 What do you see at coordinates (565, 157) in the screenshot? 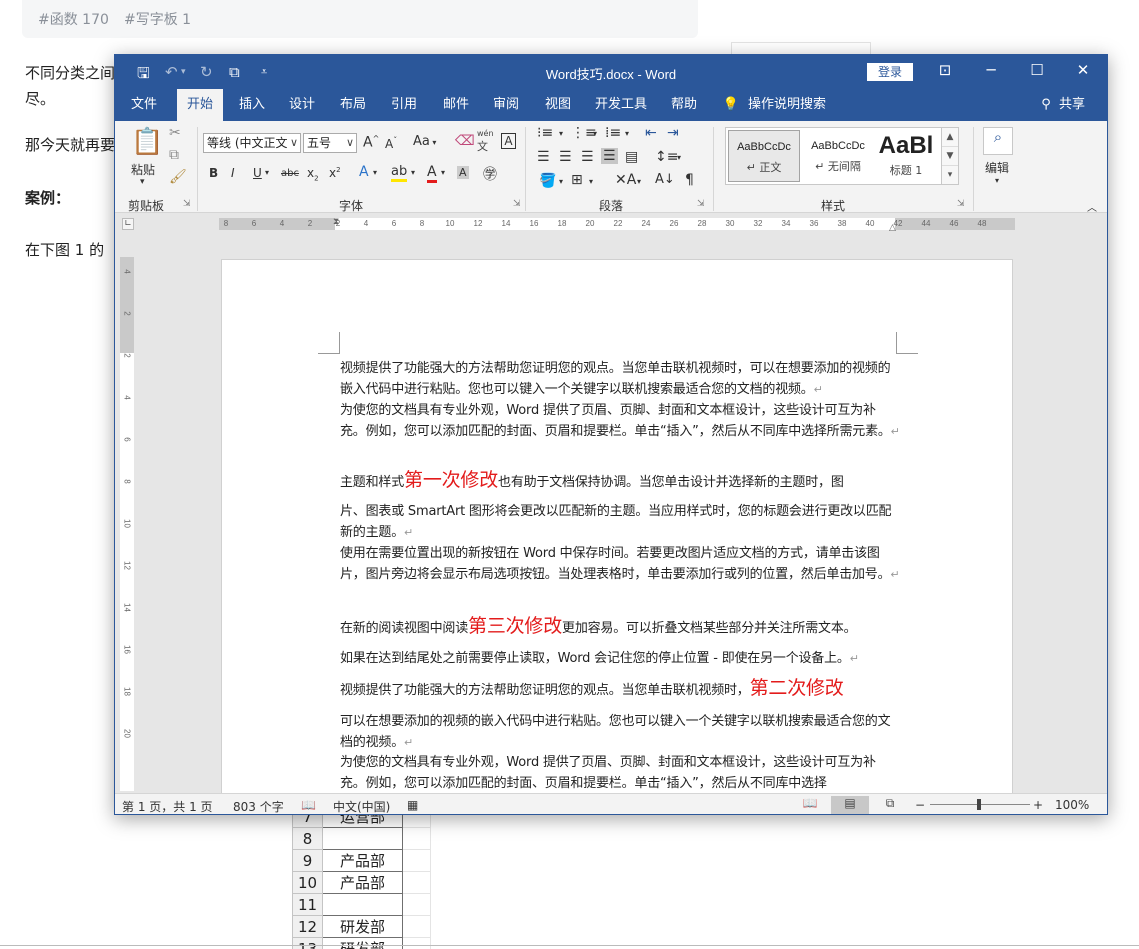
I see `align-center-icon: ☰` at bounding box center [565, 157].